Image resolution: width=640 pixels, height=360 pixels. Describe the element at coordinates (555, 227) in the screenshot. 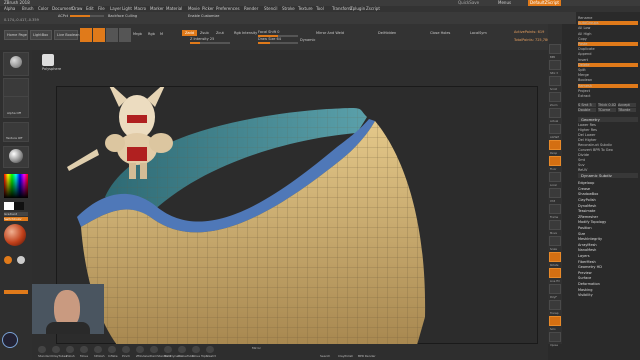

I see `right-icon-move: Move` at that location.